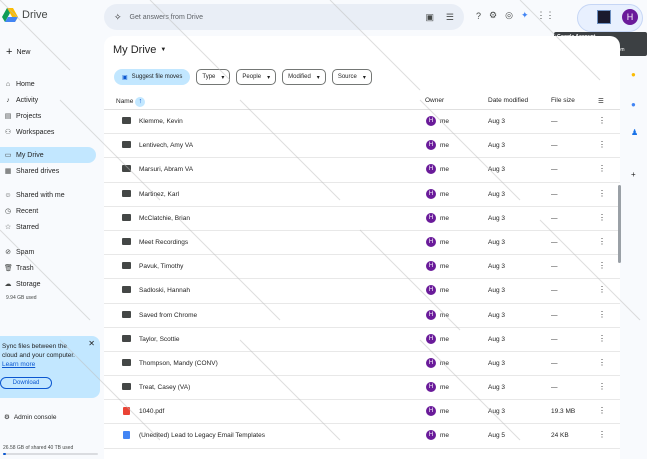  What do you see at coordinates (630, 17) in the screenshot?
I see `account-avatar: H` at bounding box center [630, 17].